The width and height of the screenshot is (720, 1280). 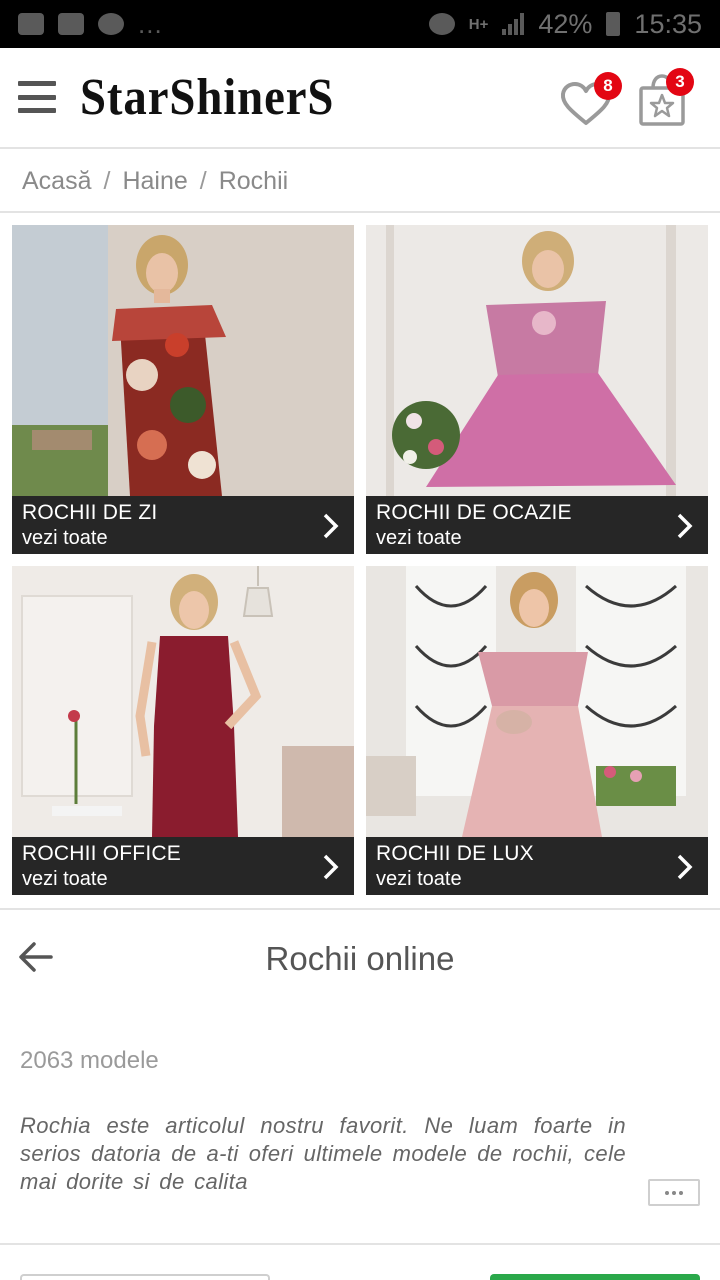 I want to click on category-card-rochii-de-zi: ROCHII DE ZI vezi toate, so click(x=183, y=389).